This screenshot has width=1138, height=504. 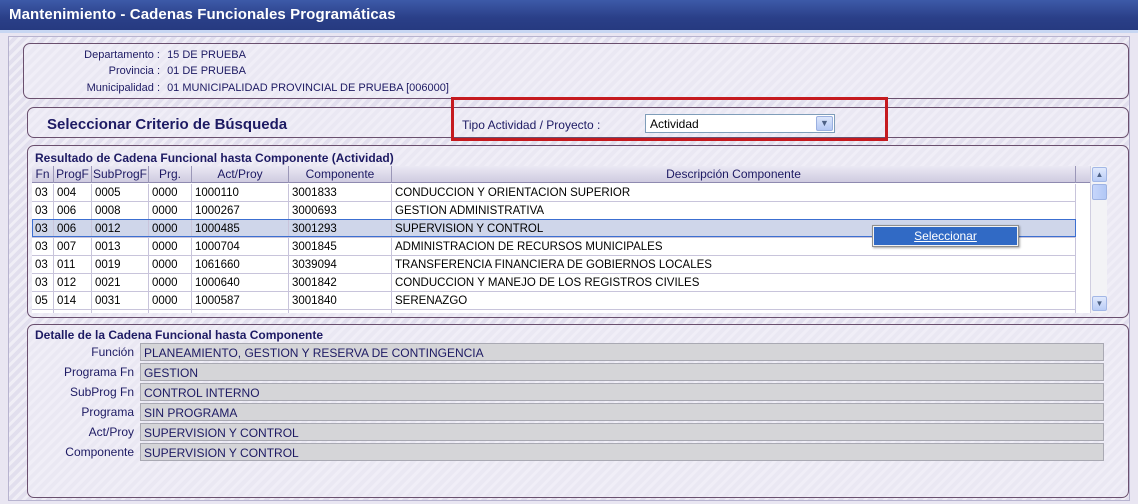 I want to click on cell-componente: 3039094, so click(x=340, y=265).